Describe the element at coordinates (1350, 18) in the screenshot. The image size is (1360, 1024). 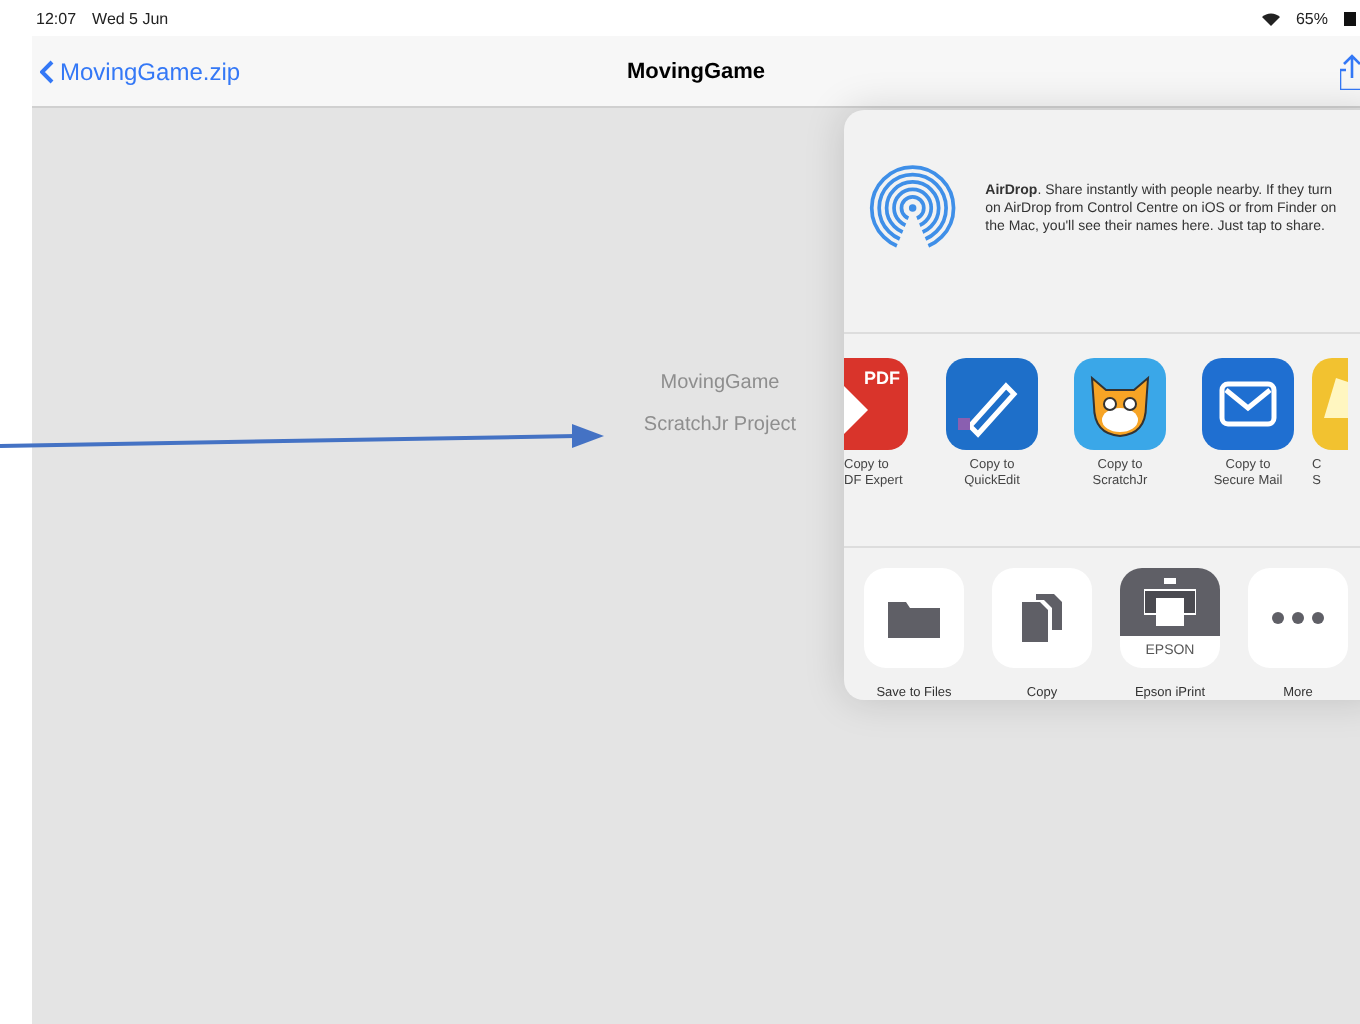
I see `battery-icon` at that location.